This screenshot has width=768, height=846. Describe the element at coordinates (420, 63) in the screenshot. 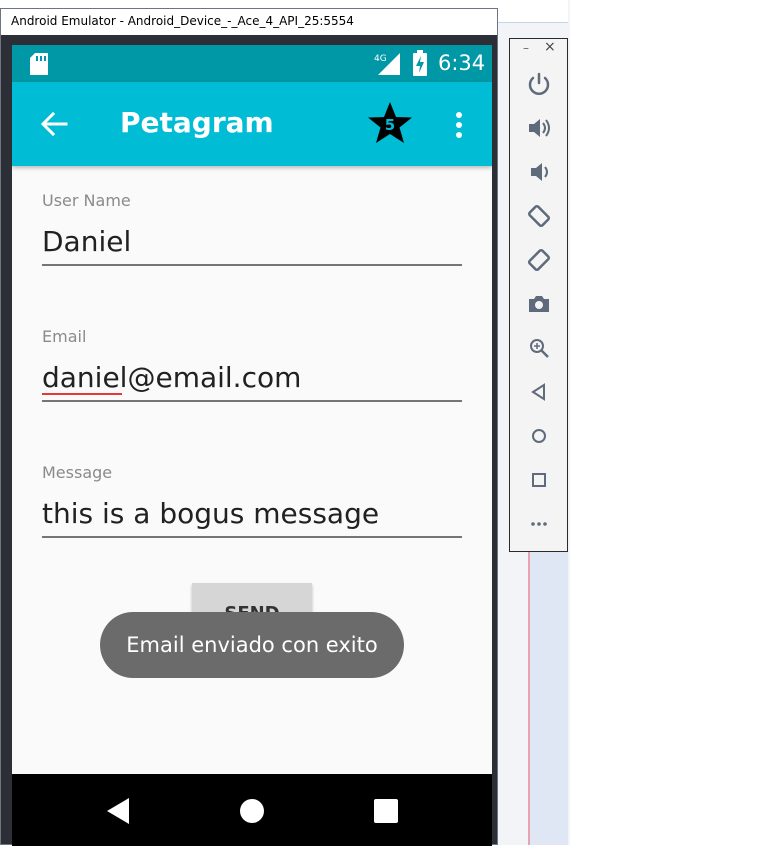

I see `battery-charging-icon` at that location.